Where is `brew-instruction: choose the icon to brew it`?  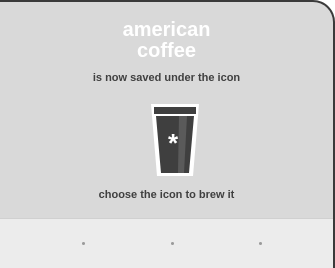 brew-instruction: choose the icon to brew it is located at coordinates (166, 195).